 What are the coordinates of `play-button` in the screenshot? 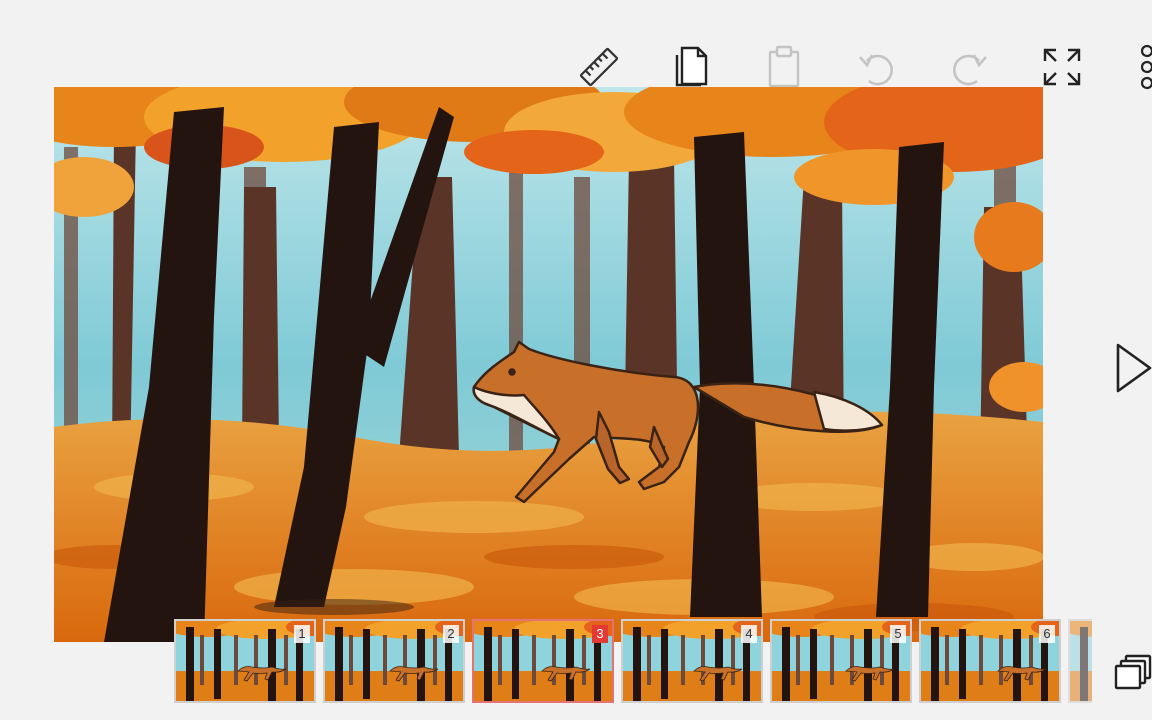 It's located at (1131, 368).